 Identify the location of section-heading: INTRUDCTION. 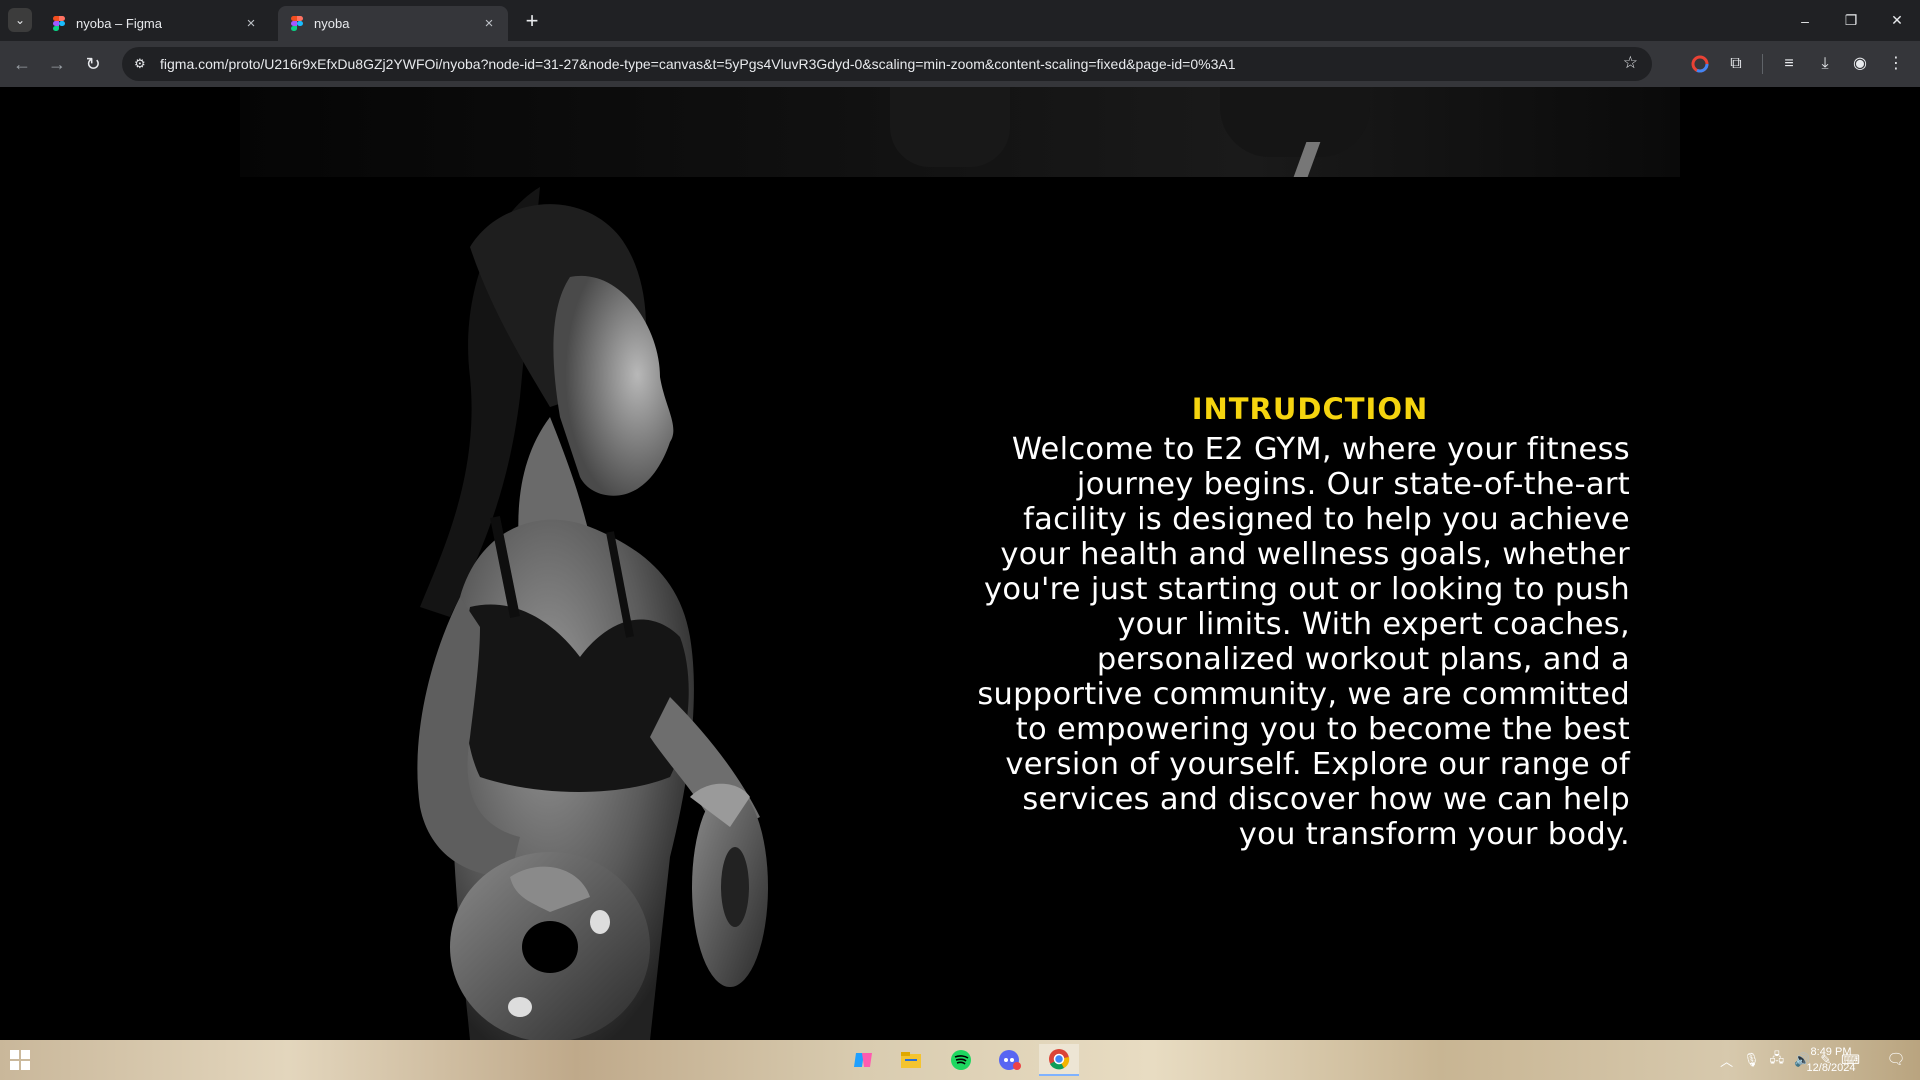
(1310, 409).